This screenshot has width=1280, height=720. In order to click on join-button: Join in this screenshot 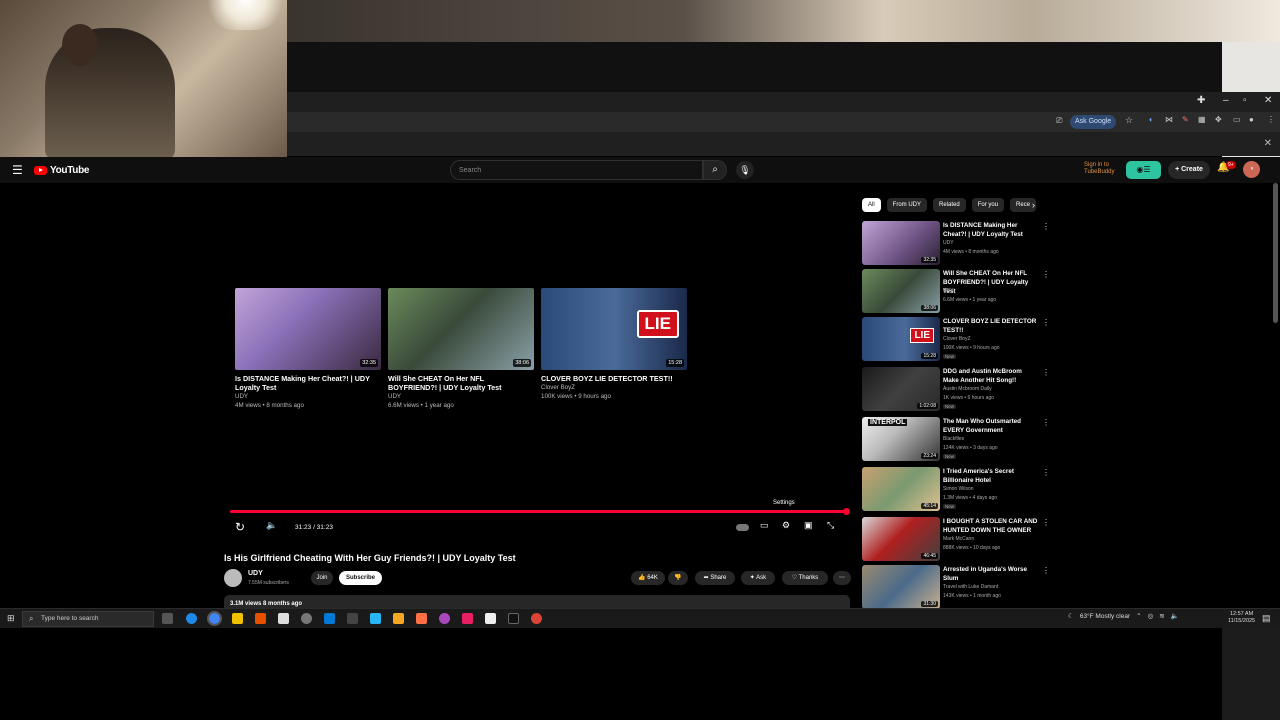, I will do `click(322, 578)`.